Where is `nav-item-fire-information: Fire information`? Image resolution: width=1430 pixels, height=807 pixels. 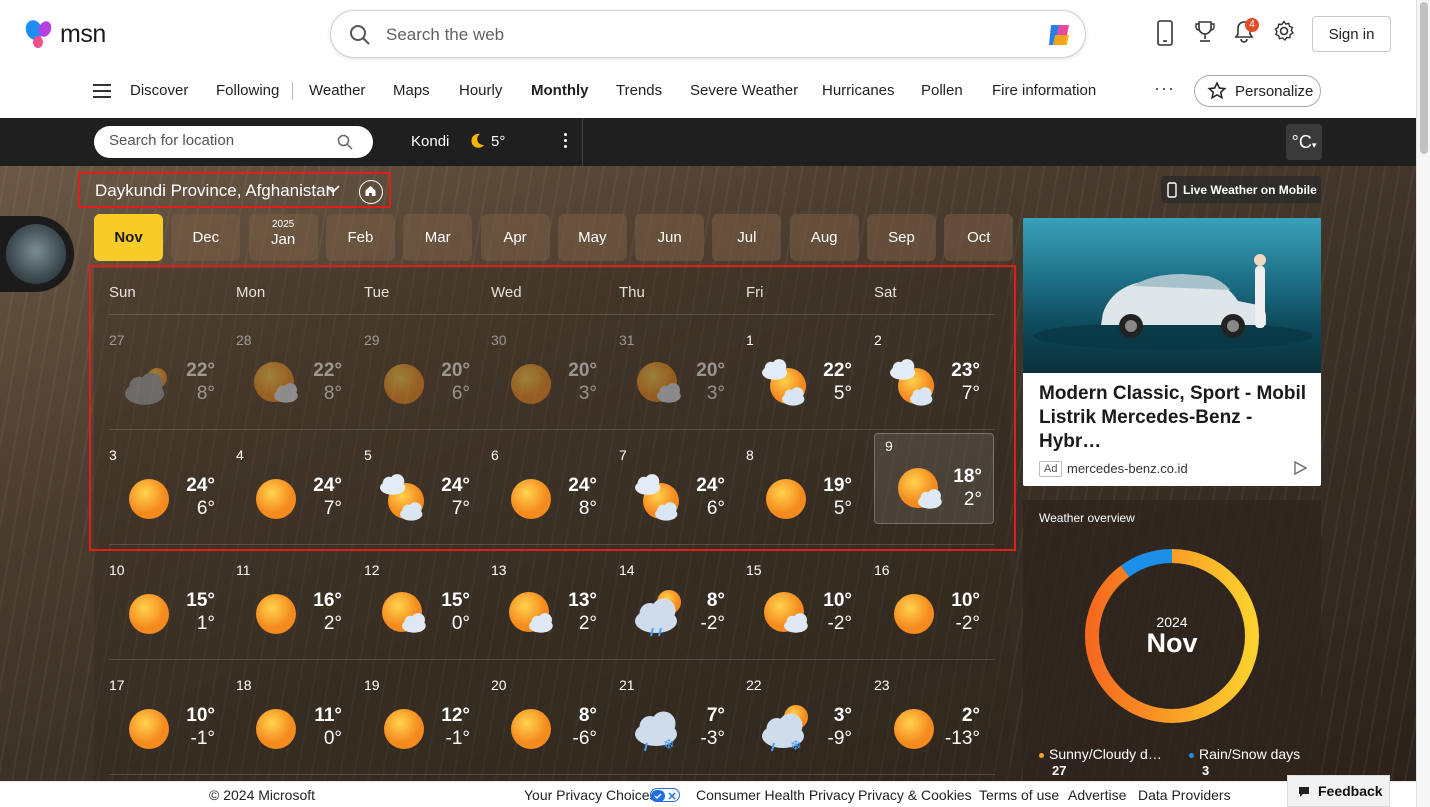 nav-item-fire-information: Fire information is located at coordinates (1044, 90).